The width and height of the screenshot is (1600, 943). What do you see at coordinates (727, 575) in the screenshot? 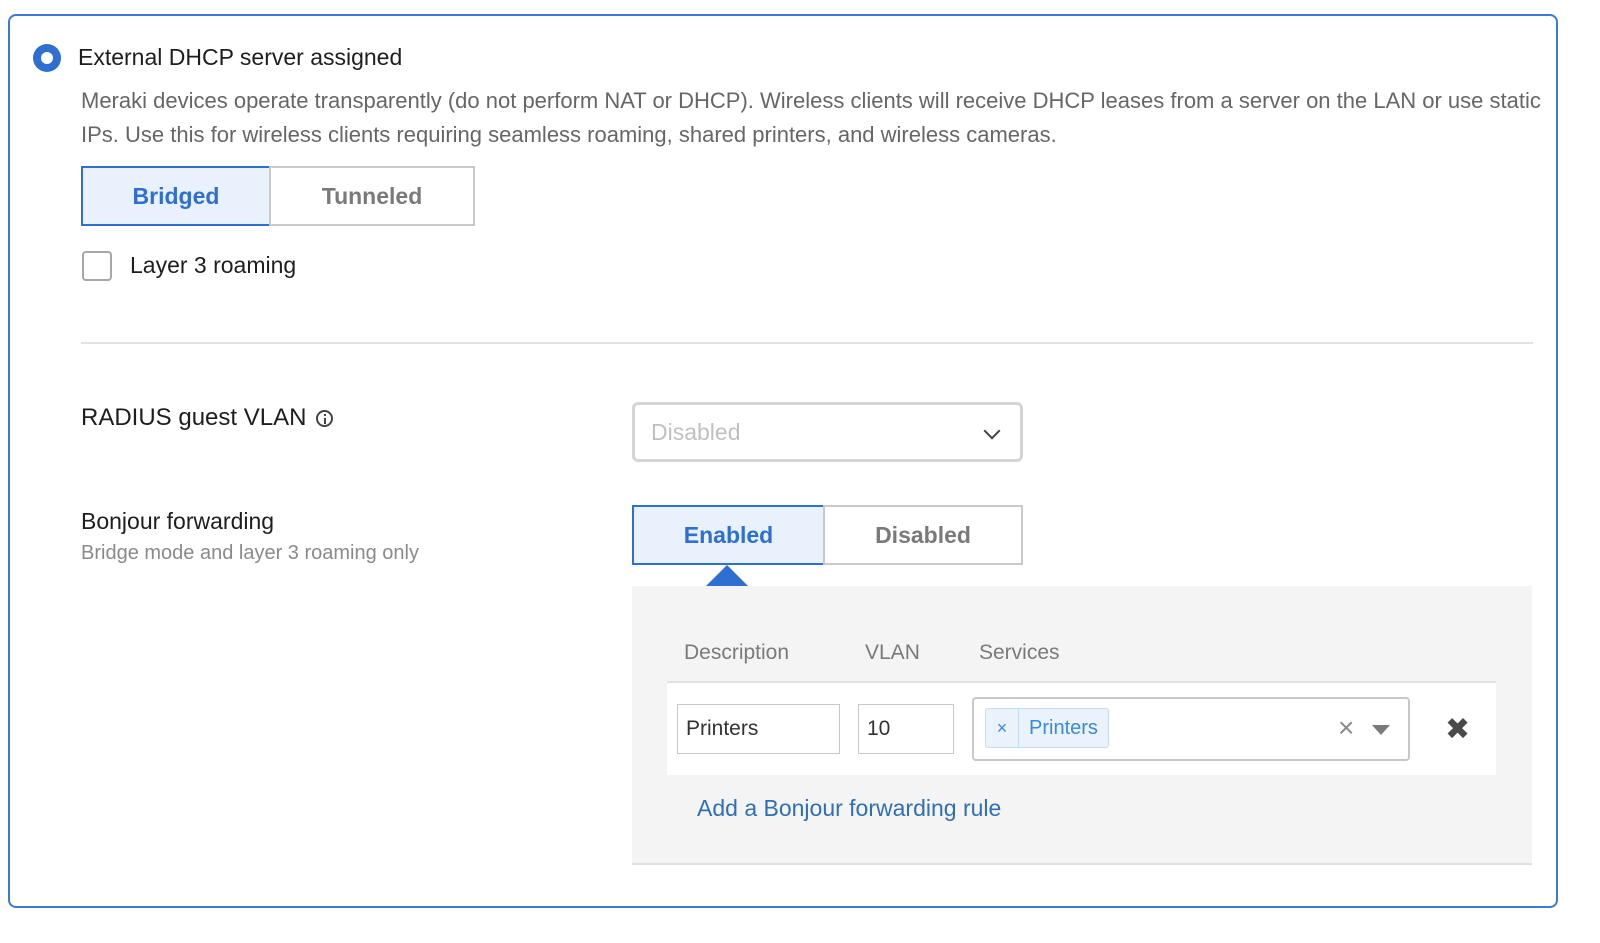
I see `panel-pointer` at bounding box center [727, 575].